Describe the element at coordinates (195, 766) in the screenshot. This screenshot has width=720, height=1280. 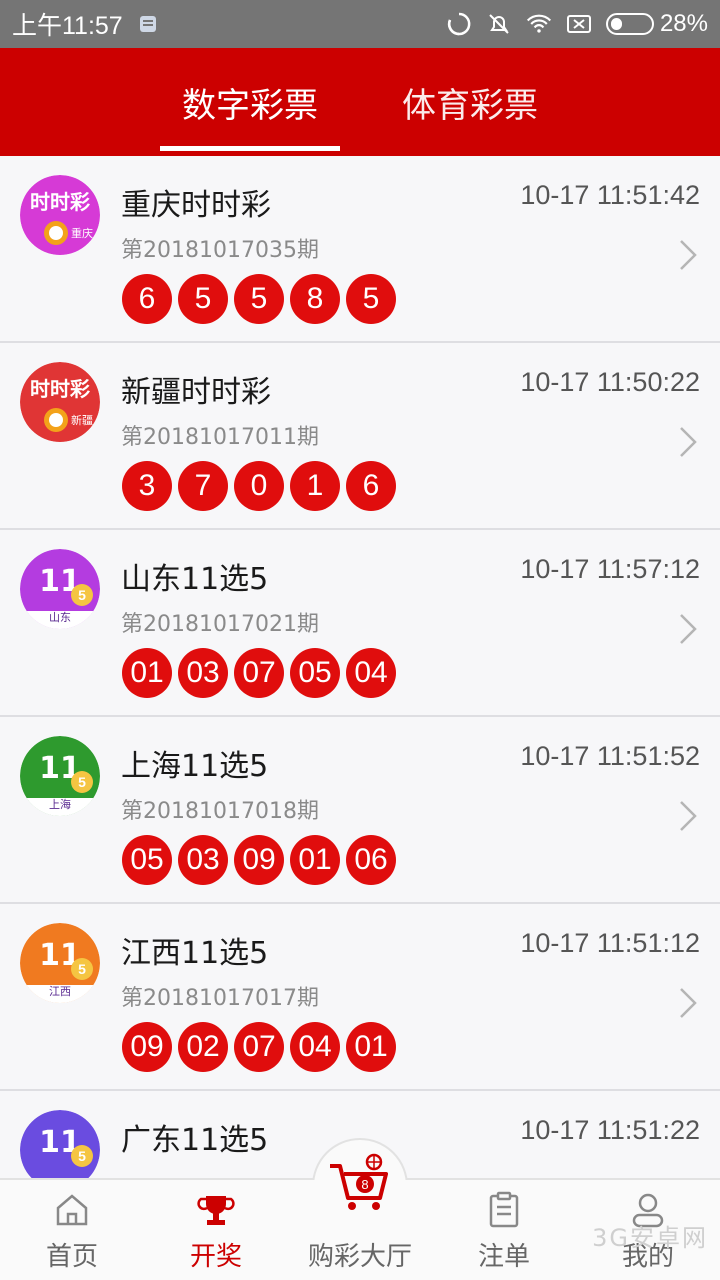
I see `lottery-name: 上海11选5` at that location.